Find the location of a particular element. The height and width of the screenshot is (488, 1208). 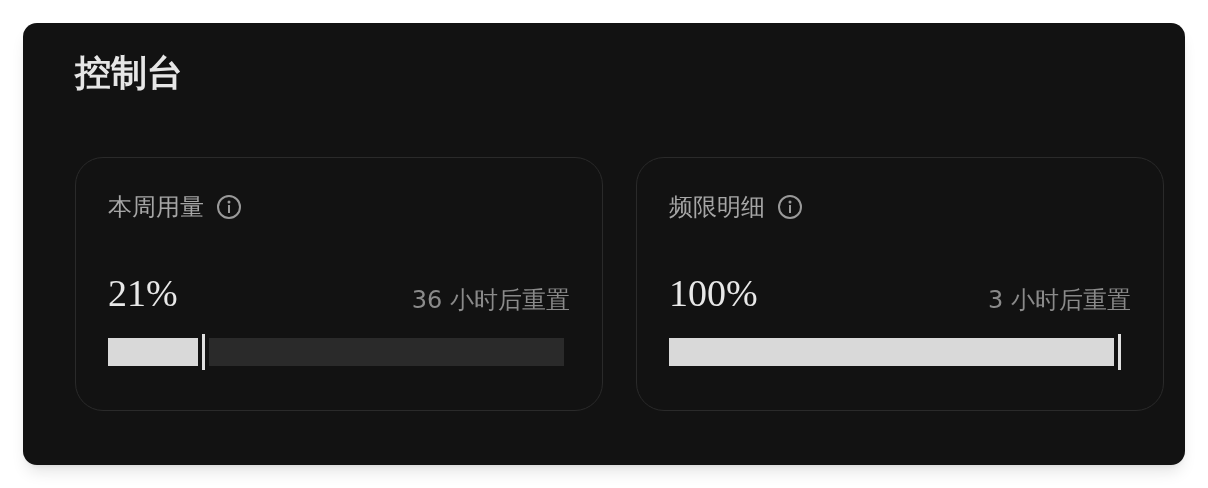

reset-time: 36 小时后重置 is located at coordinates (490, 300).